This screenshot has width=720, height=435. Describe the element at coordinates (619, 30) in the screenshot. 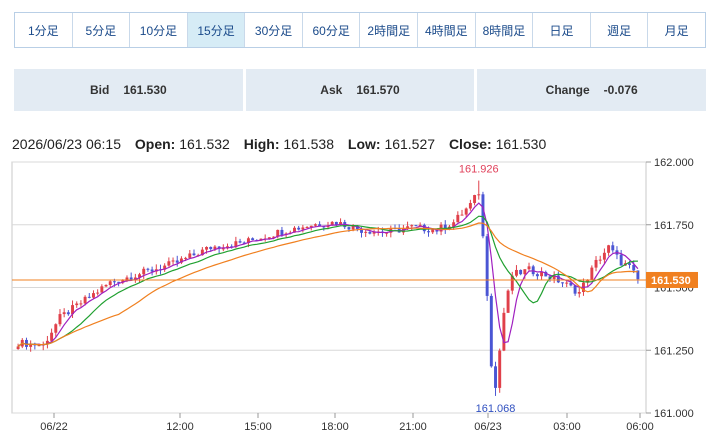

I see `tab-10: 週足` at that location.